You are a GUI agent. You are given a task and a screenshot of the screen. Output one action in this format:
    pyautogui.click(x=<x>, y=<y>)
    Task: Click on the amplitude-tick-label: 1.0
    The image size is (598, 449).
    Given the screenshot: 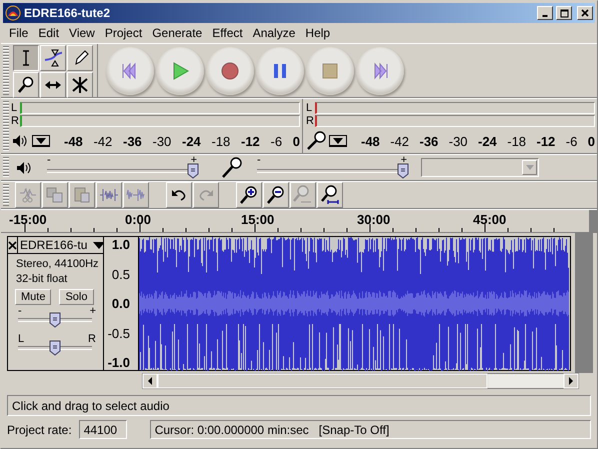 What is the action you would take?
    pyautogui.click(x=121, y=244)
    